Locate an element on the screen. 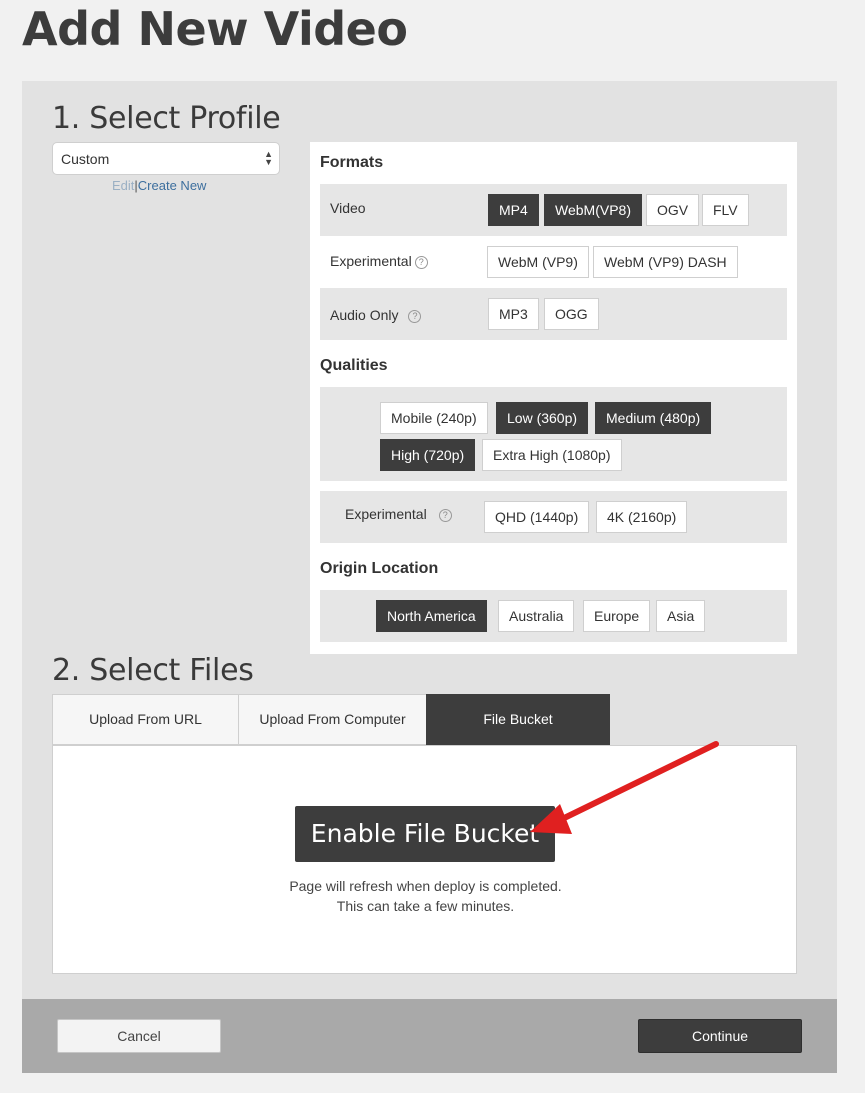  qualities-title: Qualities is located at coordinates (354, 365).